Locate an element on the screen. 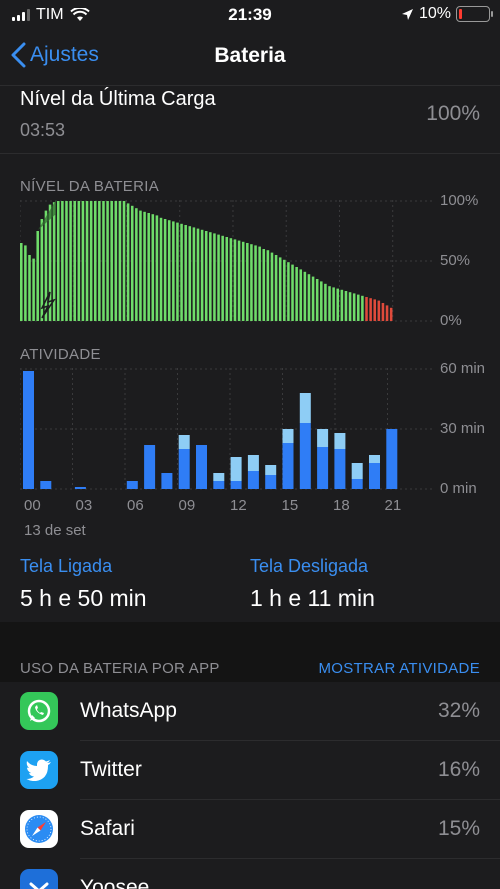 Image resolution: width=500 pixels, height=889 pixels. app-percent: 16% is located at coordinates (458, 769).